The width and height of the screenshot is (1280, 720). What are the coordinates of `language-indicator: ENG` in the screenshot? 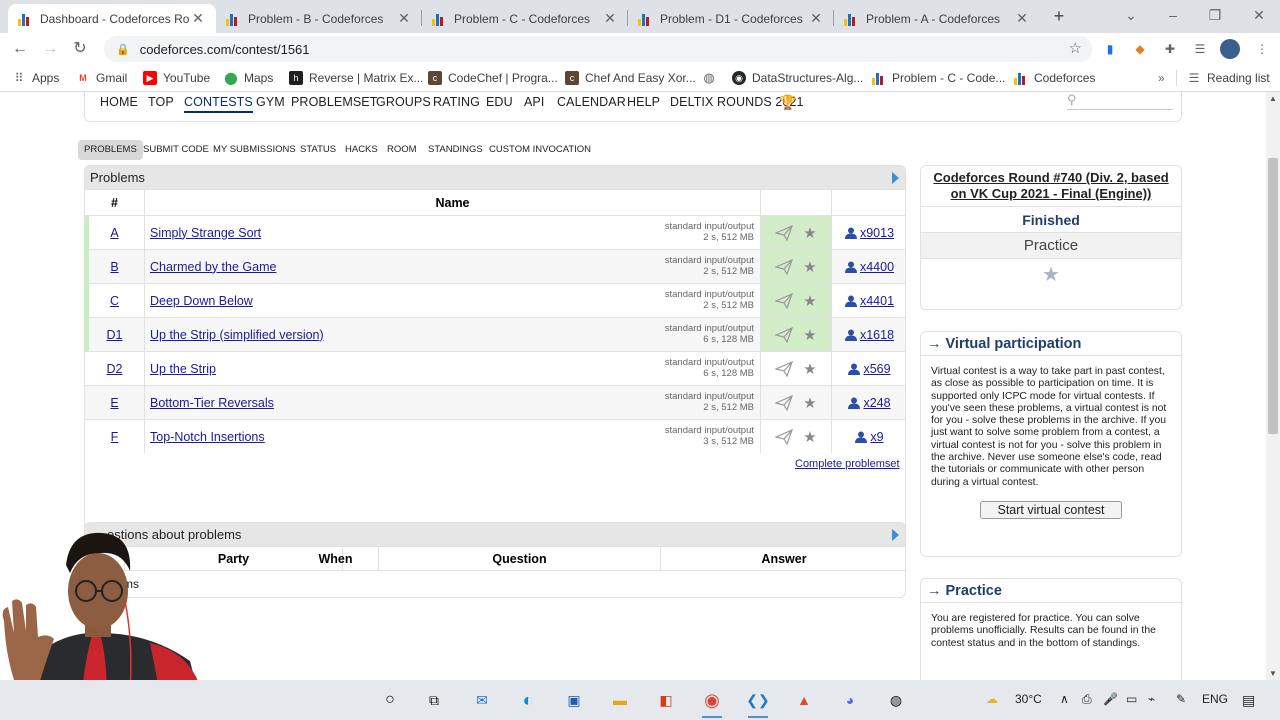 It's located at (1215, 699).